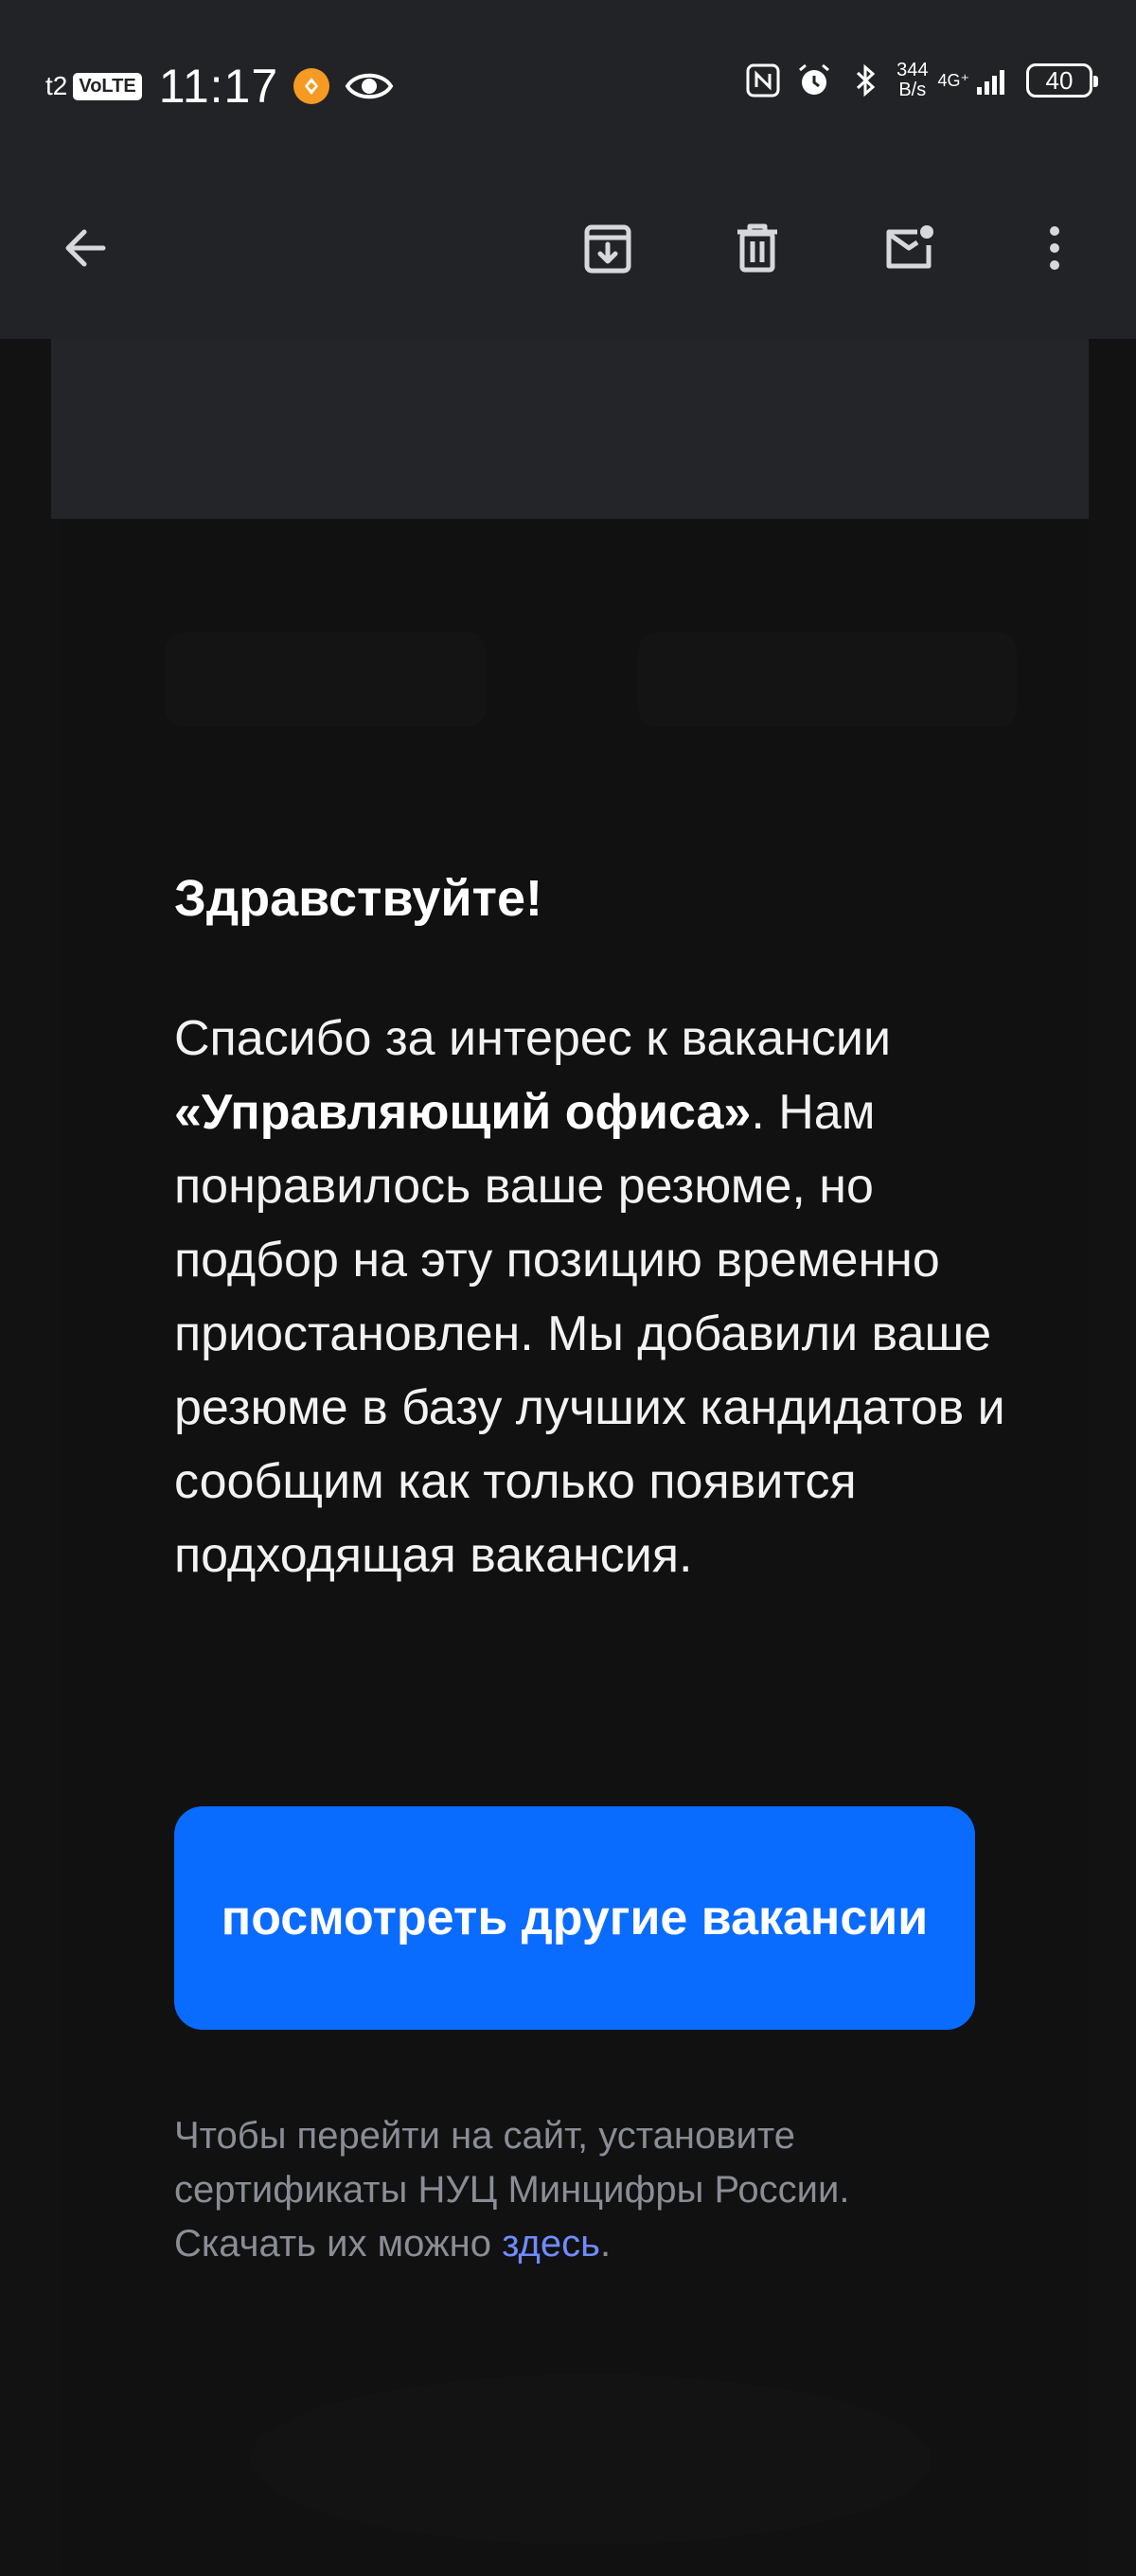 Image resolution: width=1136 pixels, height=2576 pixels. I want to click on email-header-band, so click(570, 429).